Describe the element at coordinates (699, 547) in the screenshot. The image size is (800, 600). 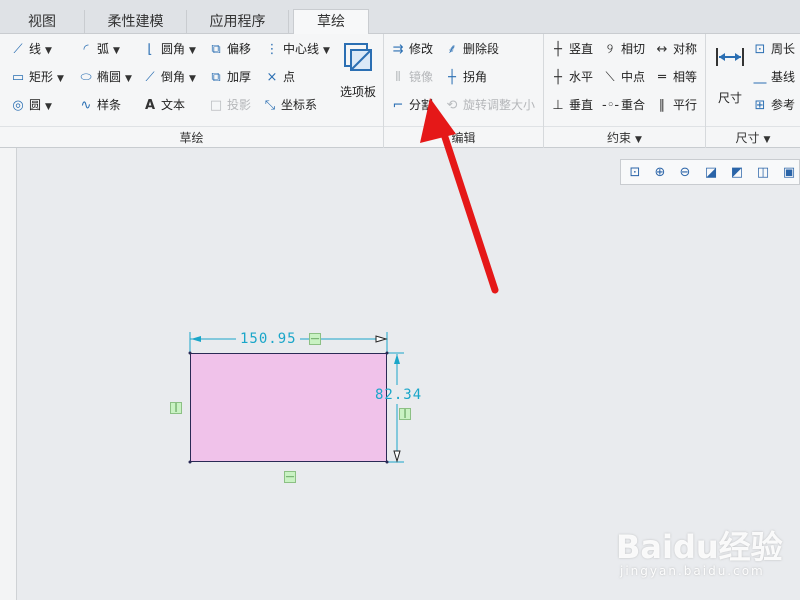
I see `watermark-brand: Baidu经验` at that location.